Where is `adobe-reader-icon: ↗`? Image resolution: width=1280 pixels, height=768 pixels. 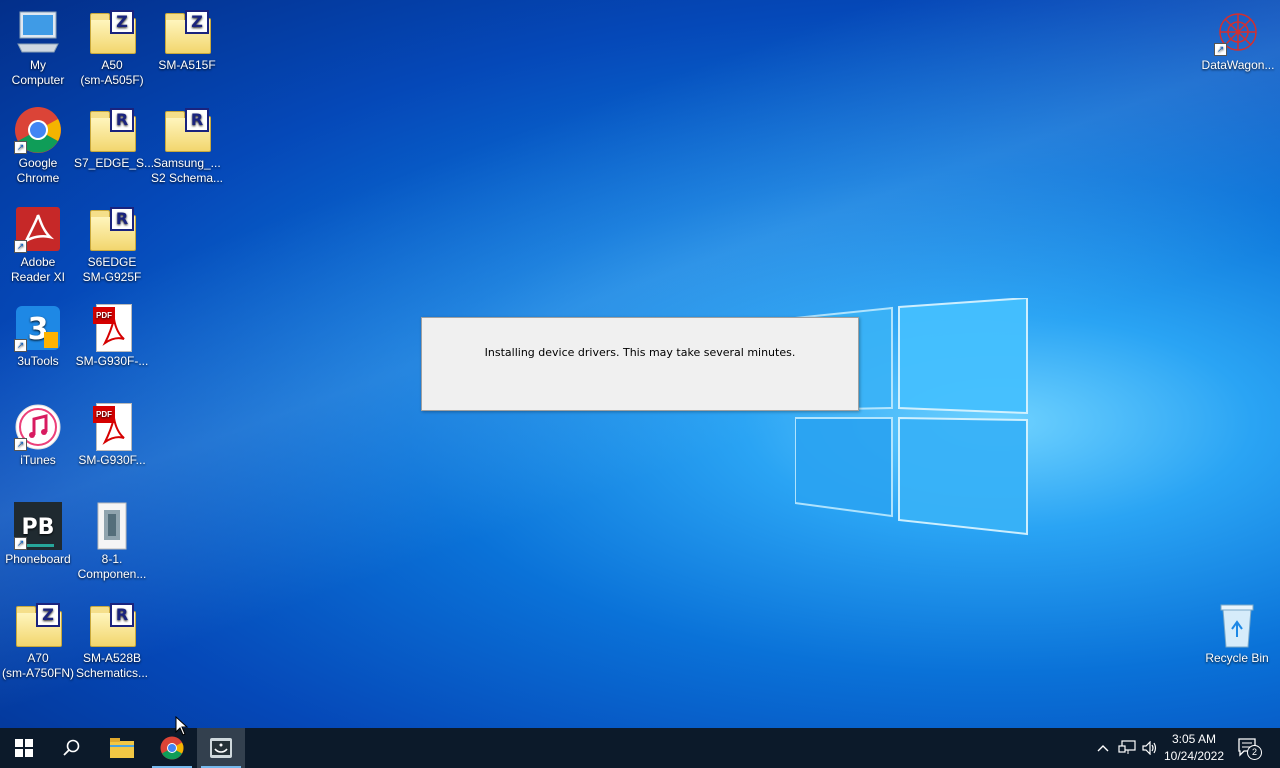 adobe-reader-icon: ↗ is located at coordinates (38, 229).